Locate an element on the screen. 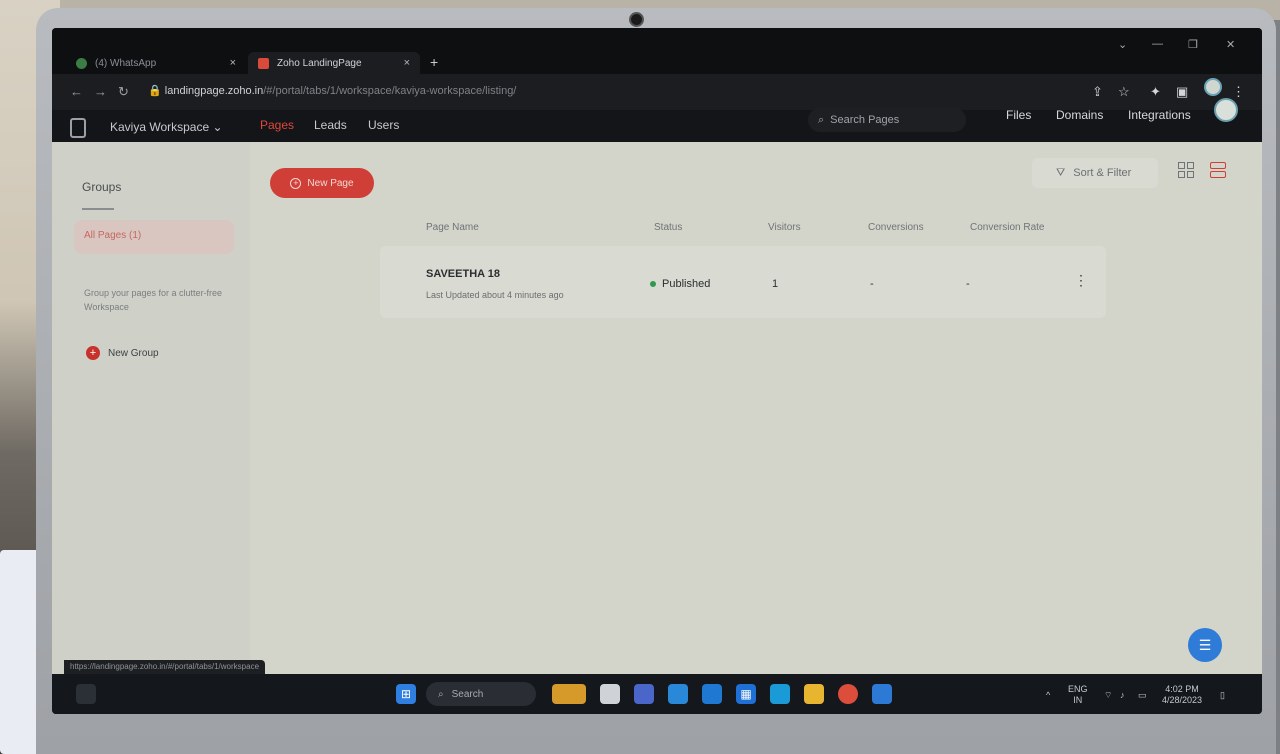  bookmark-star-icon: ☆ is located at coordinates (1124, 92).